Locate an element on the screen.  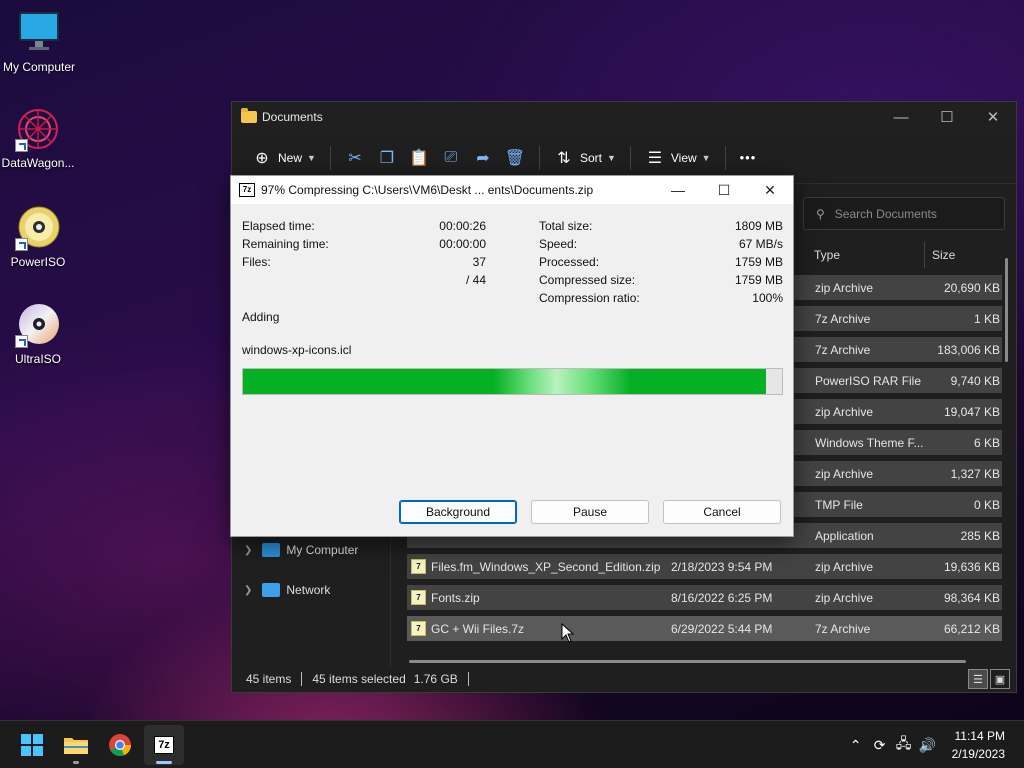
paste-icon: 📋 is located at coordinates (418, 158).